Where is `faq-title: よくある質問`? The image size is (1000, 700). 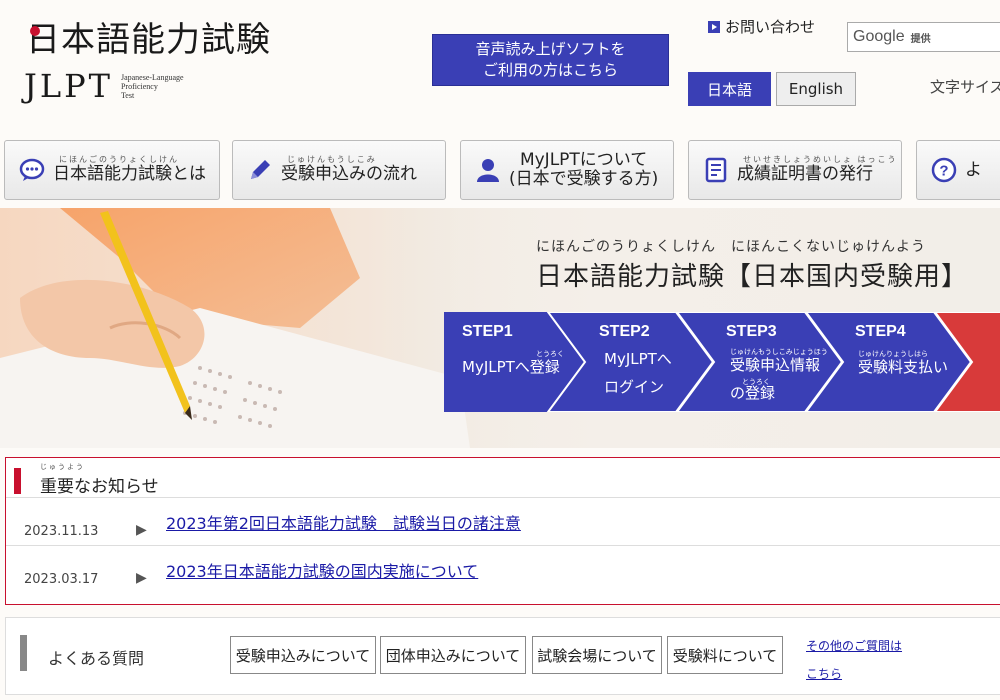 faq-title: よくある質問 is located at coordinates (96, 658).